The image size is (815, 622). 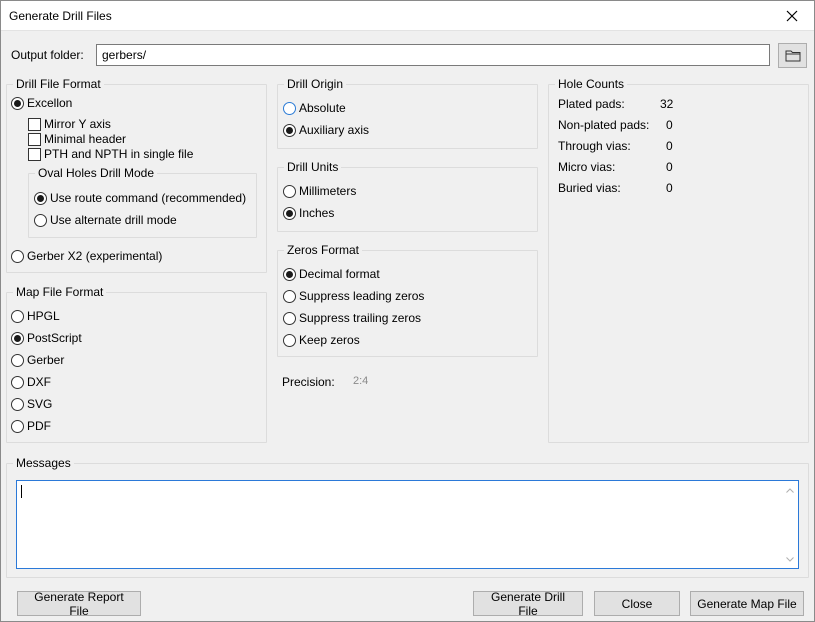 I want to click on minimal-header-checkbox: Minimal header, so click(x=77, y=139).